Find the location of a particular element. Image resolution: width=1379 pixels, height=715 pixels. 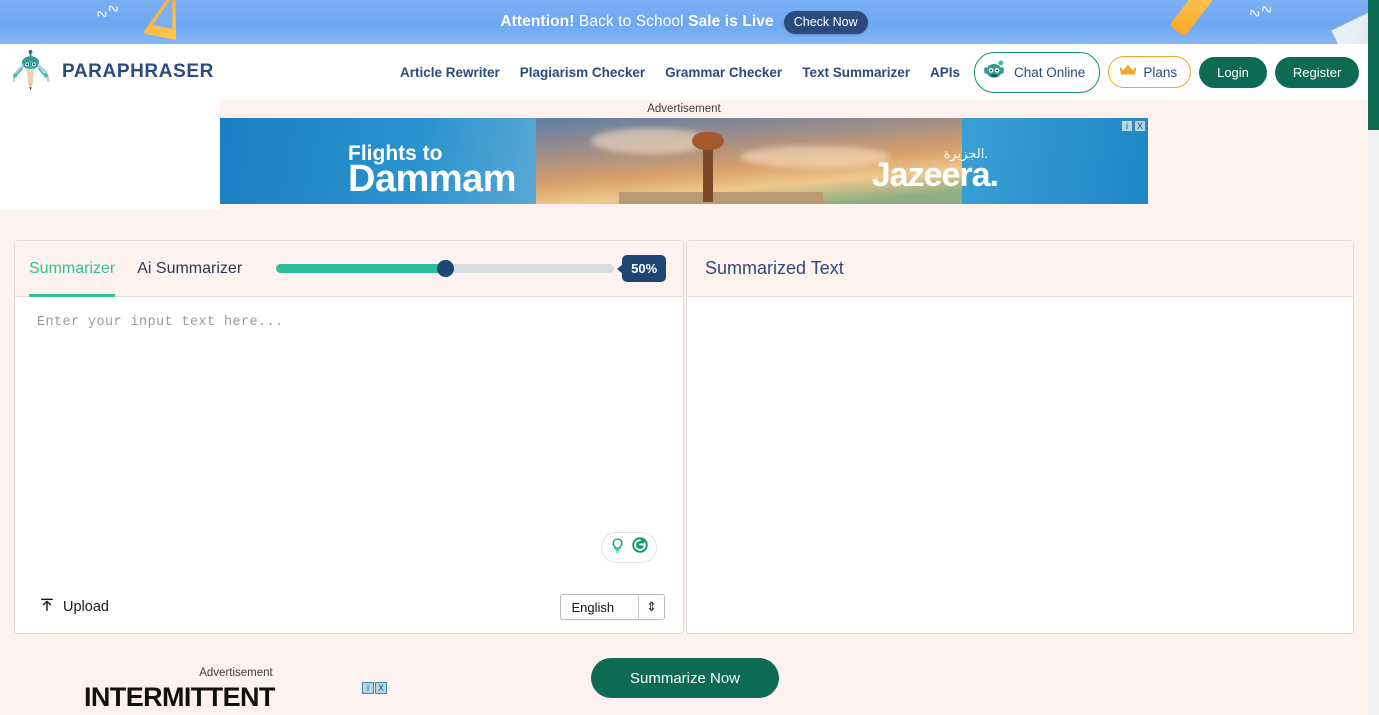

input-footer: Upload English ⇕ is located at coordinates (349, 607).